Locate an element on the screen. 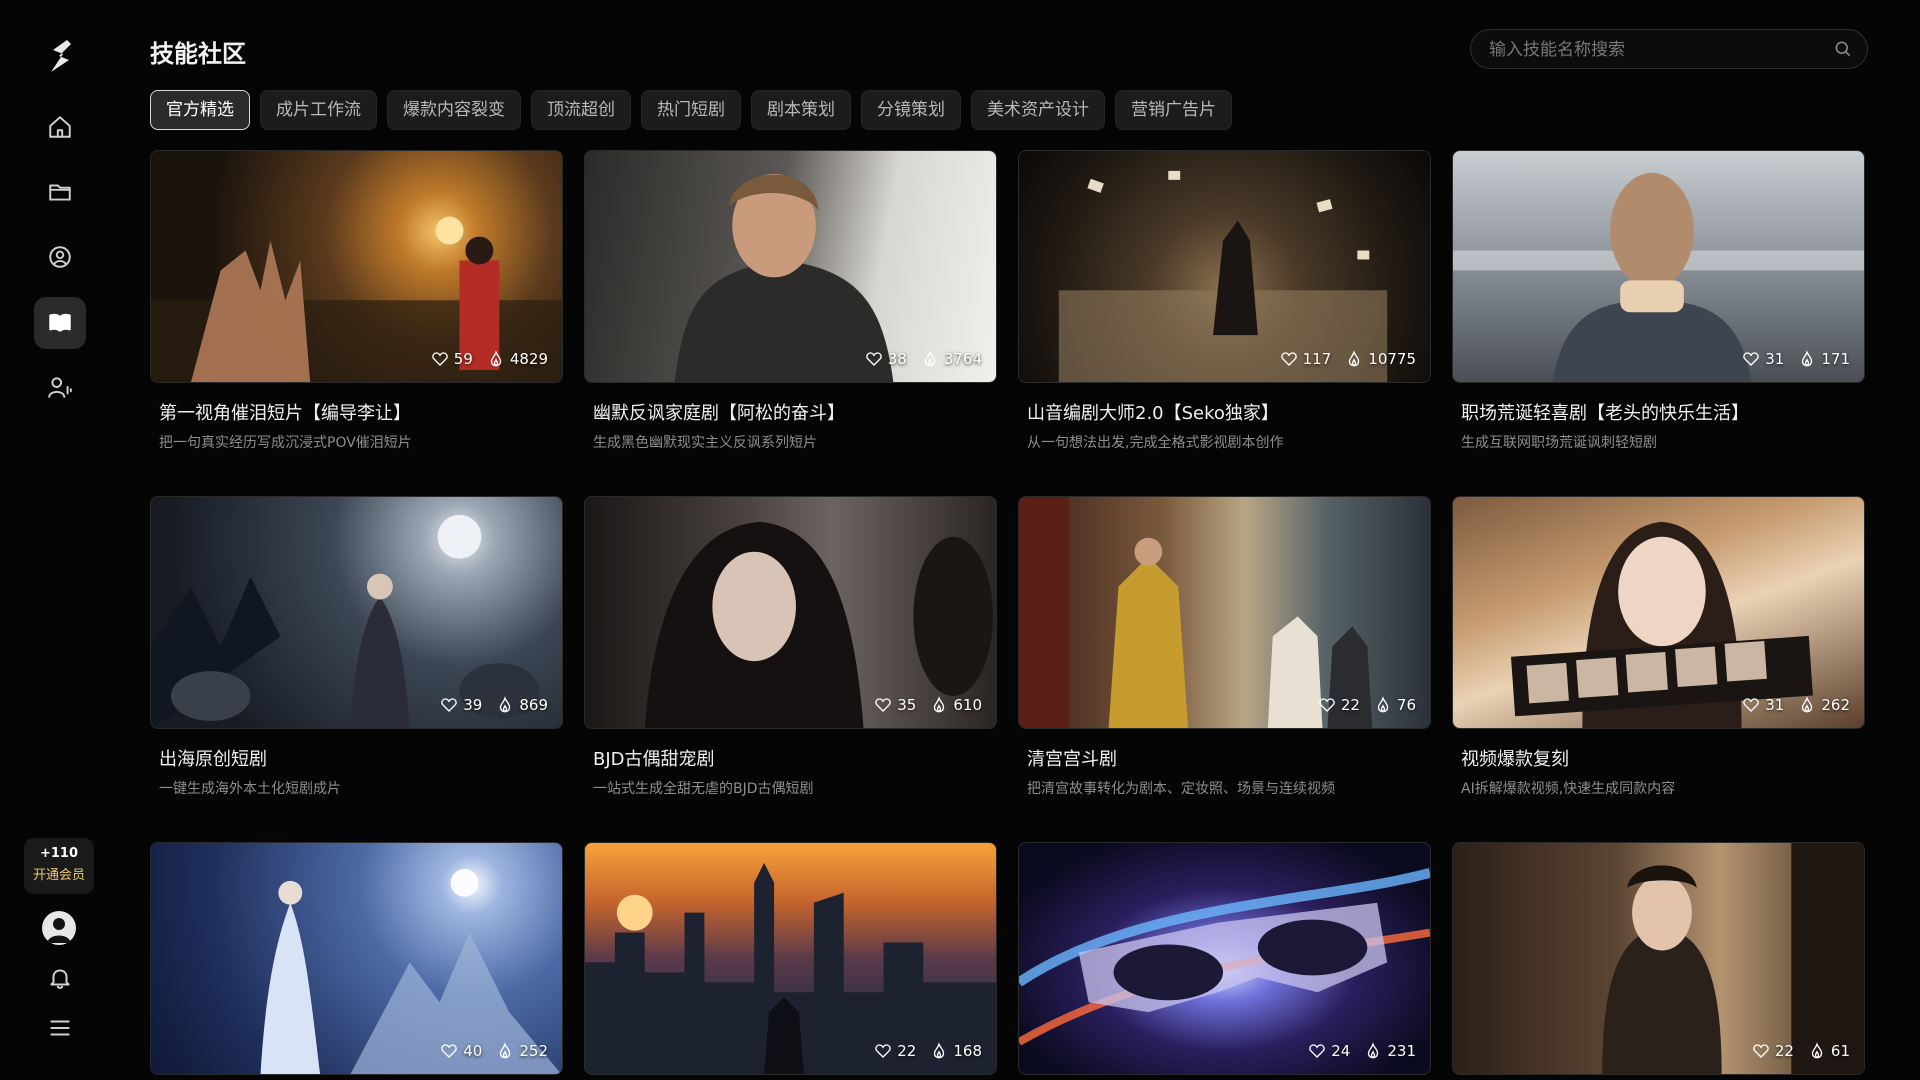  card-stats: 59 4829 is located at coordinates (485, 359).